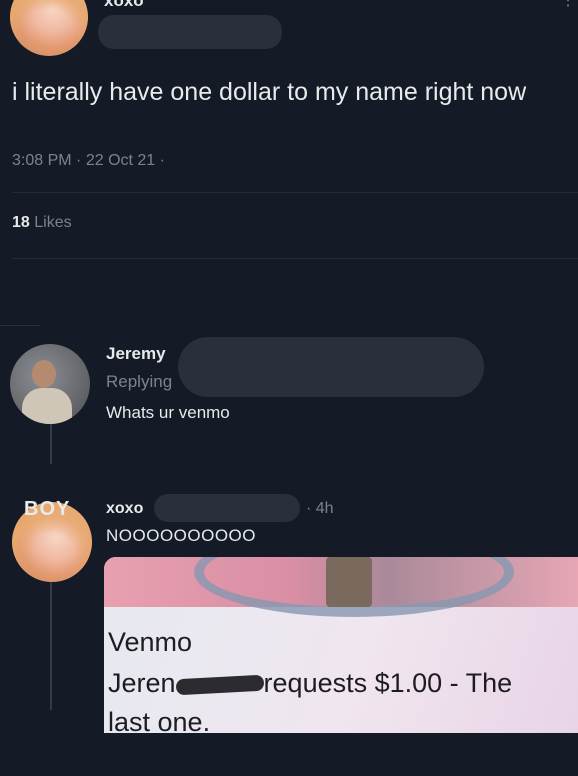 This screenshot has height=776, width=578. I want to click on redaction-bar, so click(219, 685).